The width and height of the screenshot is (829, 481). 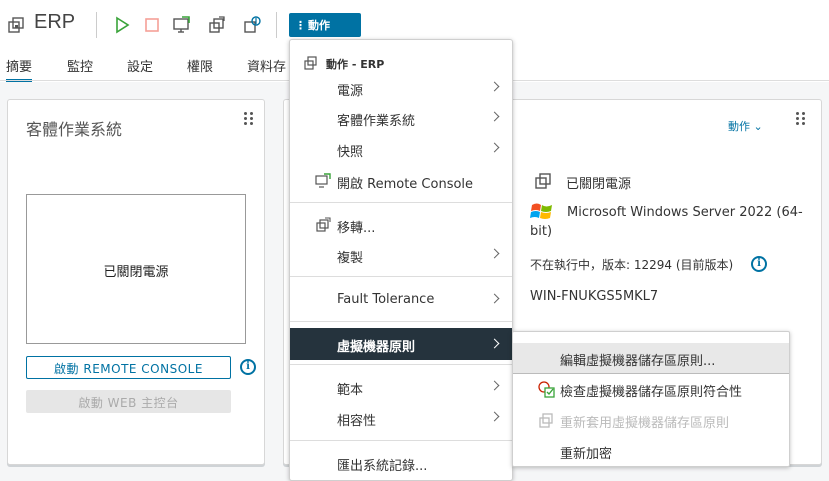 What do you see at coordinates (632, 265) in the screenshot?
I see `vmware-tools-status: 不在執行中，版本: 12294 (目前版本)` at bounding box center [632, 265].